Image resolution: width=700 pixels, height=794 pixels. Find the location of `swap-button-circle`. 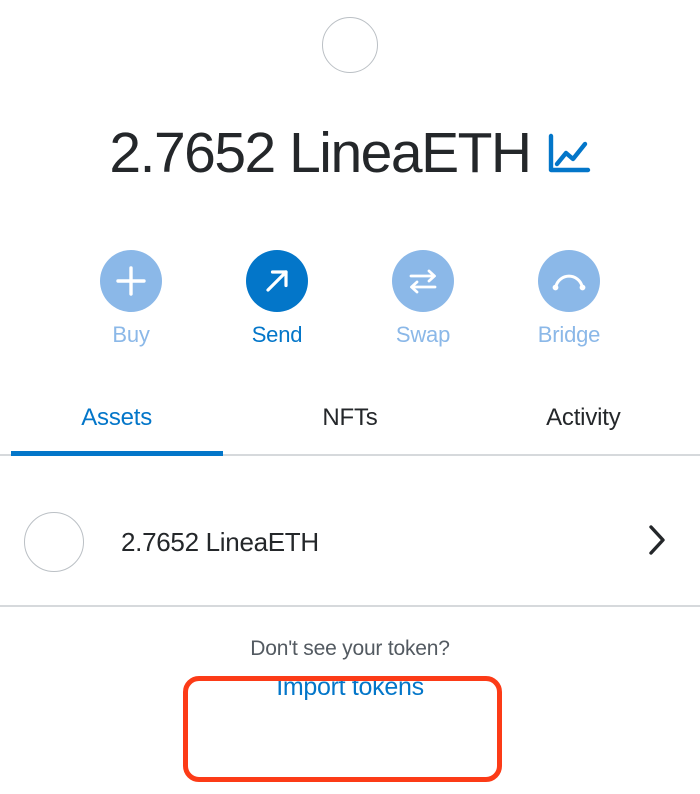

swap-button-circle is located at coordinates (423, 281).